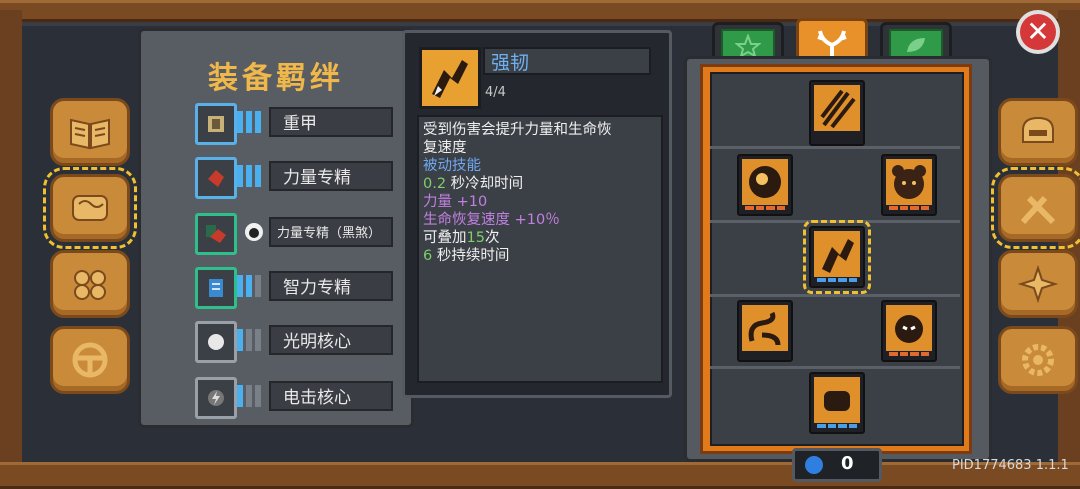 The height and width of the screenshot is (489, 1080). I want to click on bond-row: 力量专精（黑煞）, so click(298, 235).